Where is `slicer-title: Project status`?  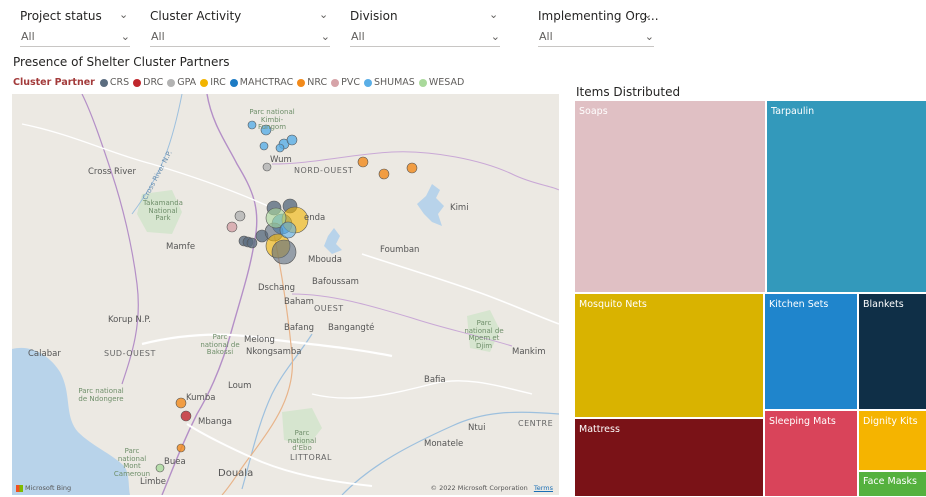 slicer-title: Project status is located at coordinates (61, 16).